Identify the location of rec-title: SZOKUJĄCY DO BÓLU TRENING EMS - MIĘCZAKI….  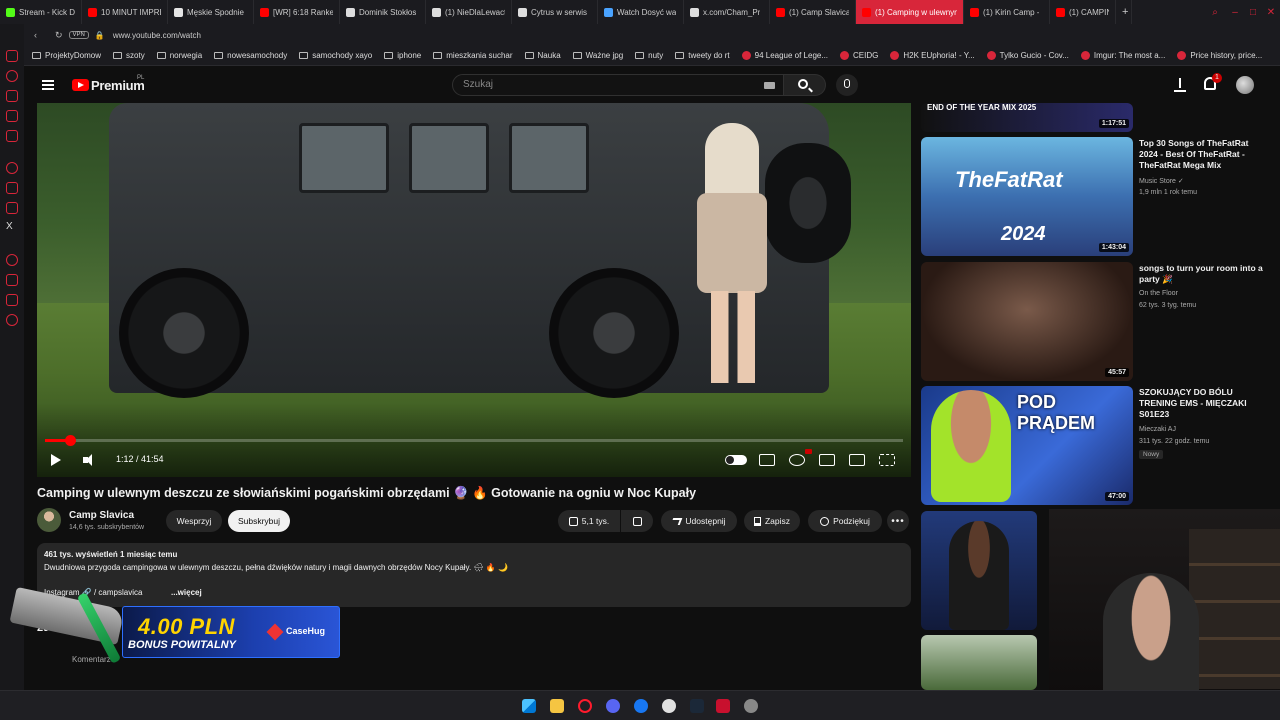
(1204, 403).